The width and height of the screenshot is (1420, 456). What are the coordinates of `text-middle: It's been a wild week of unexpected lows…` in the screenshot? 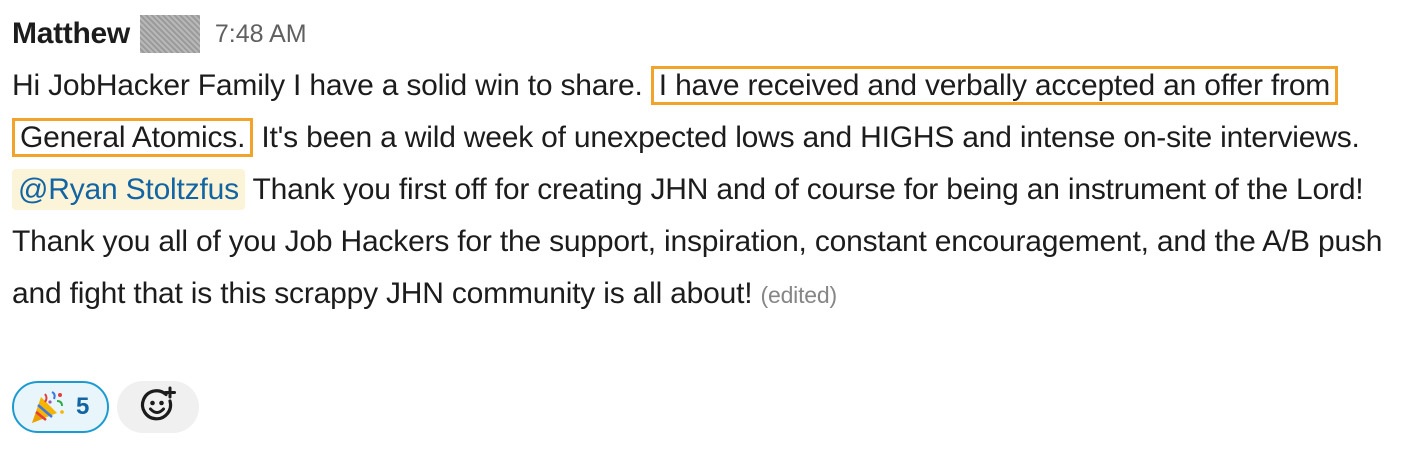 It's located at (806, 137).